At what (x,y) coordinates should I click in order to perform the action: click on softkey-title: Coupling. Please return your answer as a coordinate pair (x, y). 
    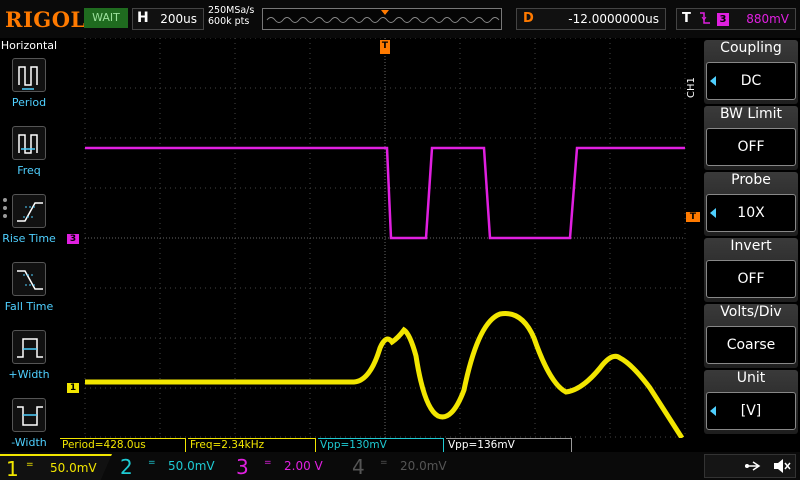
    Looking at the image, I should click on (751, 48).